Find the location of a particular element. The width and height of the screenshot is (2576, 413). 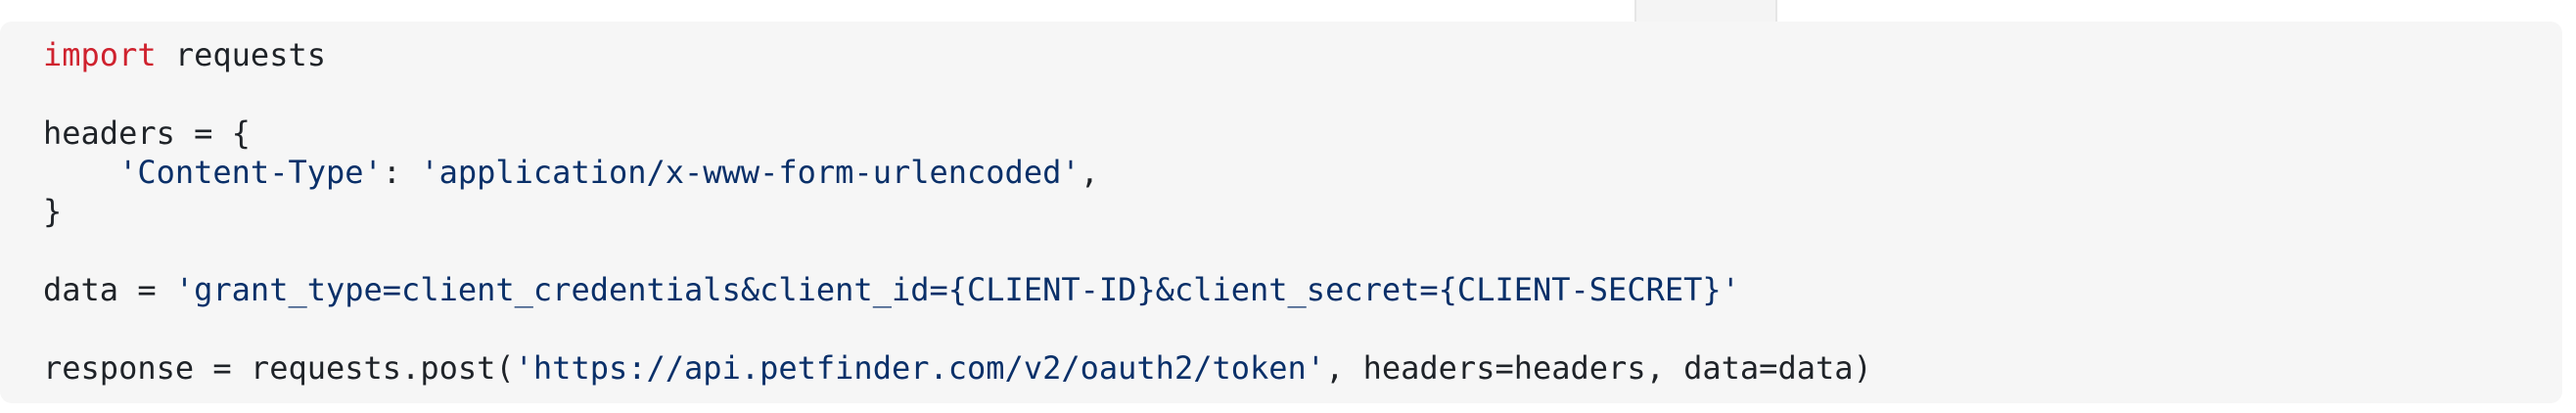

data-assign: data = is located at coordinates (109, 289).